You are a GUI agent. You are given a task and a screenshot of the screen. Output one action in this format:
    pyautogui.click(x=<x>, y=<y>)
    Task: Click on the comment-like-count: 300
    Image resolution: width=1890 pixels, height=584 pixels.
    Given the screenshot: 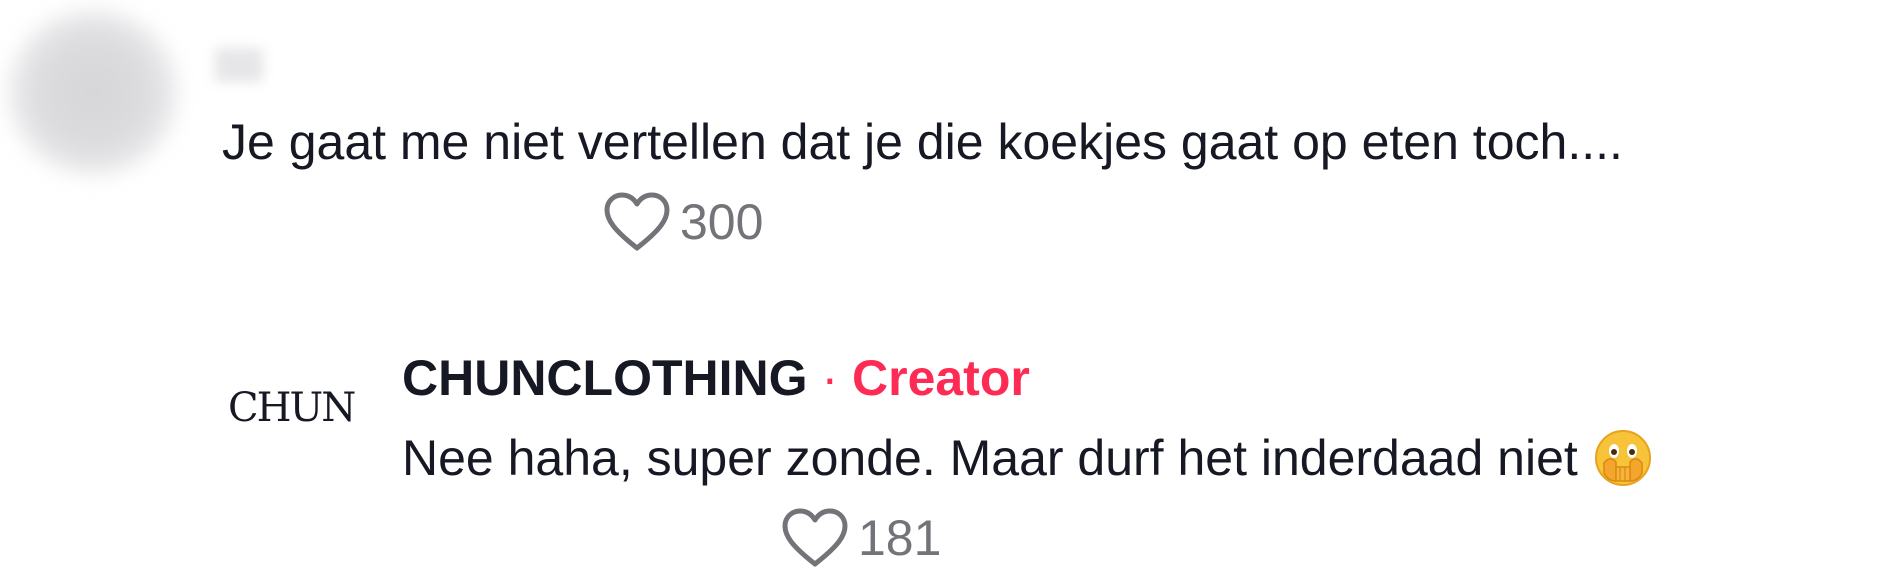 What is the action you would take?
    pyautogui.click(x=722, y=222)
    